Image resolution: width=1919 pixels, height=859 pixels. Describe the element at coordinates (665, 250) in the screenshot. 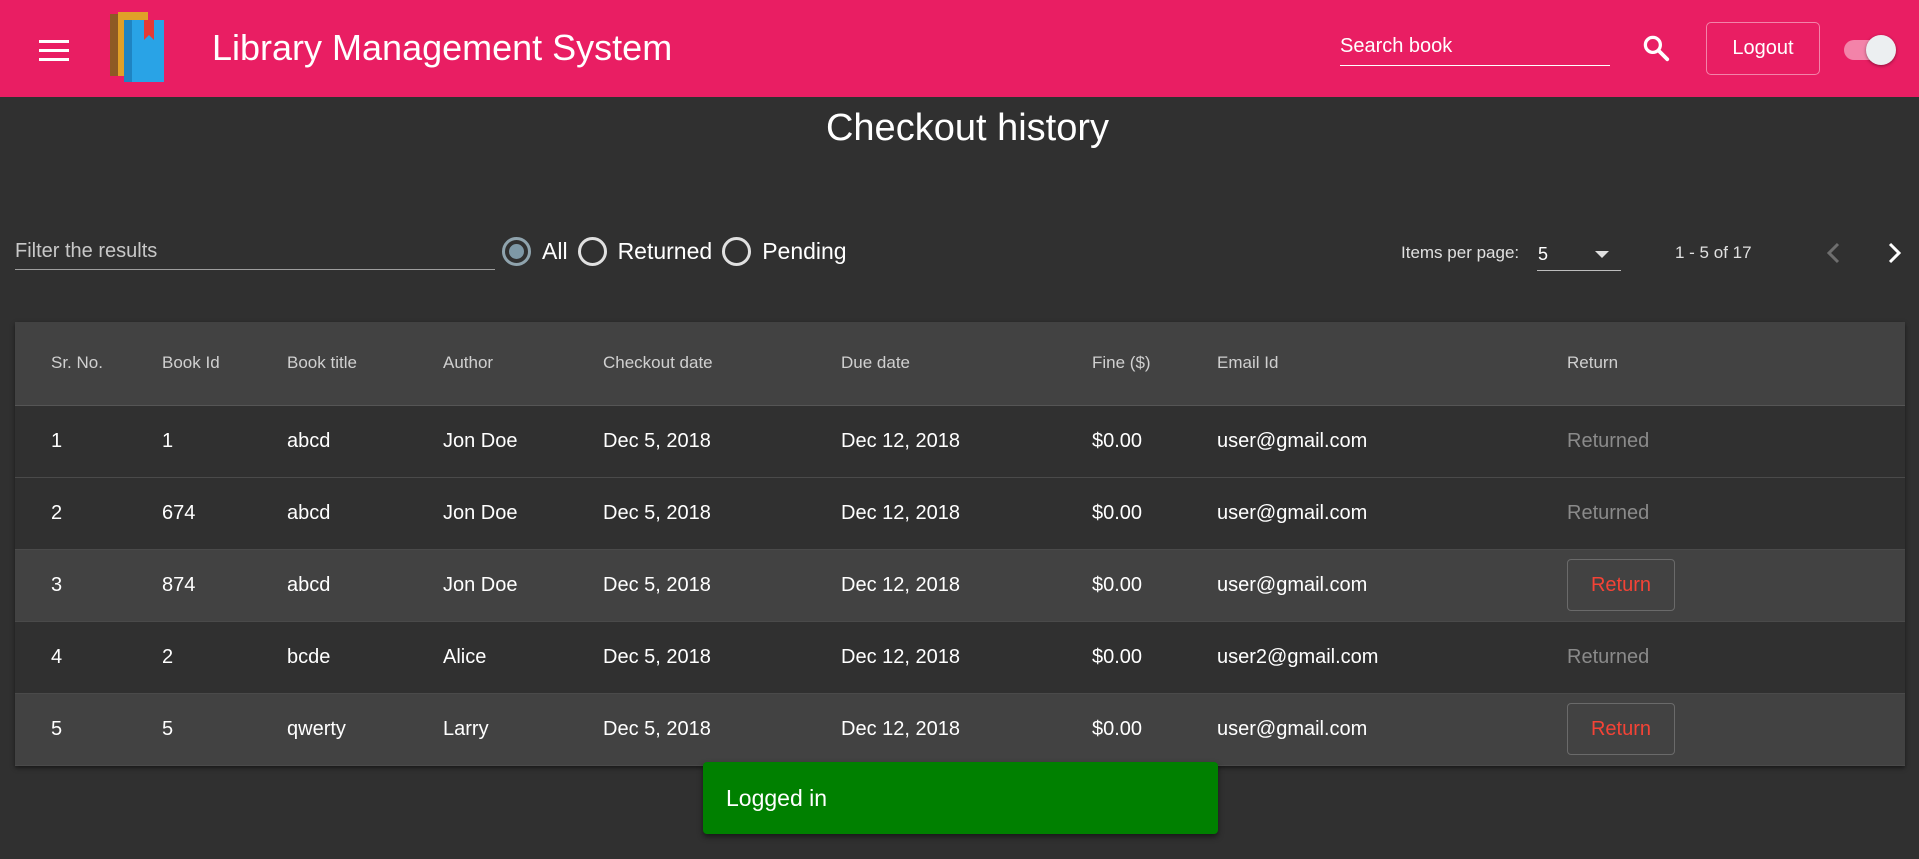

I see `radio-label: Returned` at that location.